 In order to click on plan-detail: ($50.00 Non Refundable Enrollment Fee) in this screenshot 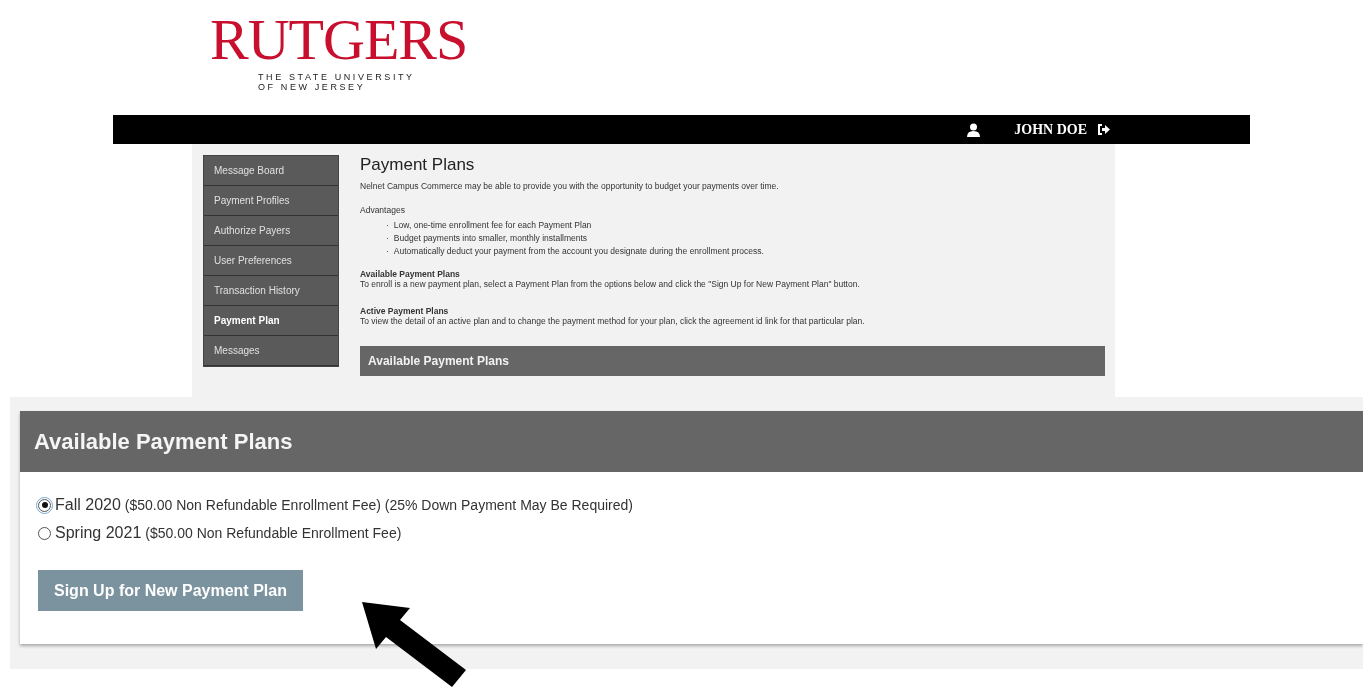, I will do `click(273, 533)`.